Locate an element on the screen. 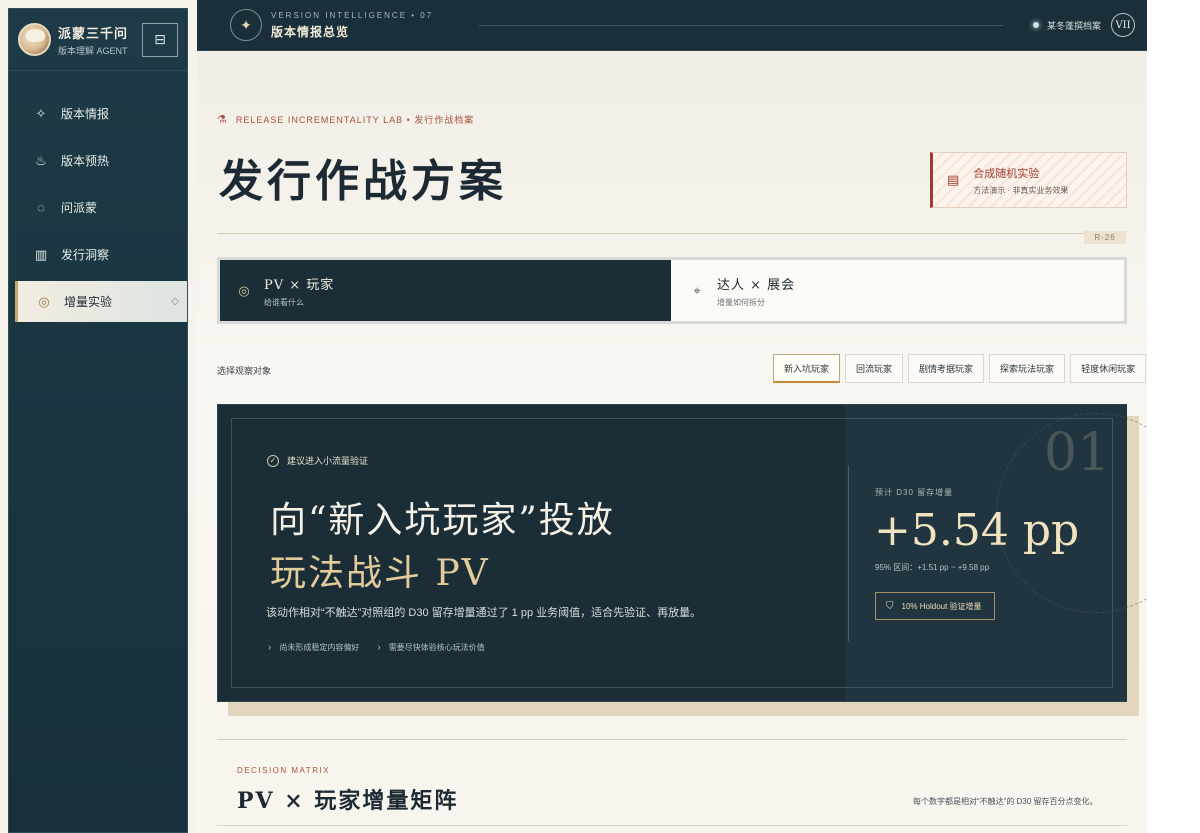  topbar-divider is located at coordinates (741, 25).